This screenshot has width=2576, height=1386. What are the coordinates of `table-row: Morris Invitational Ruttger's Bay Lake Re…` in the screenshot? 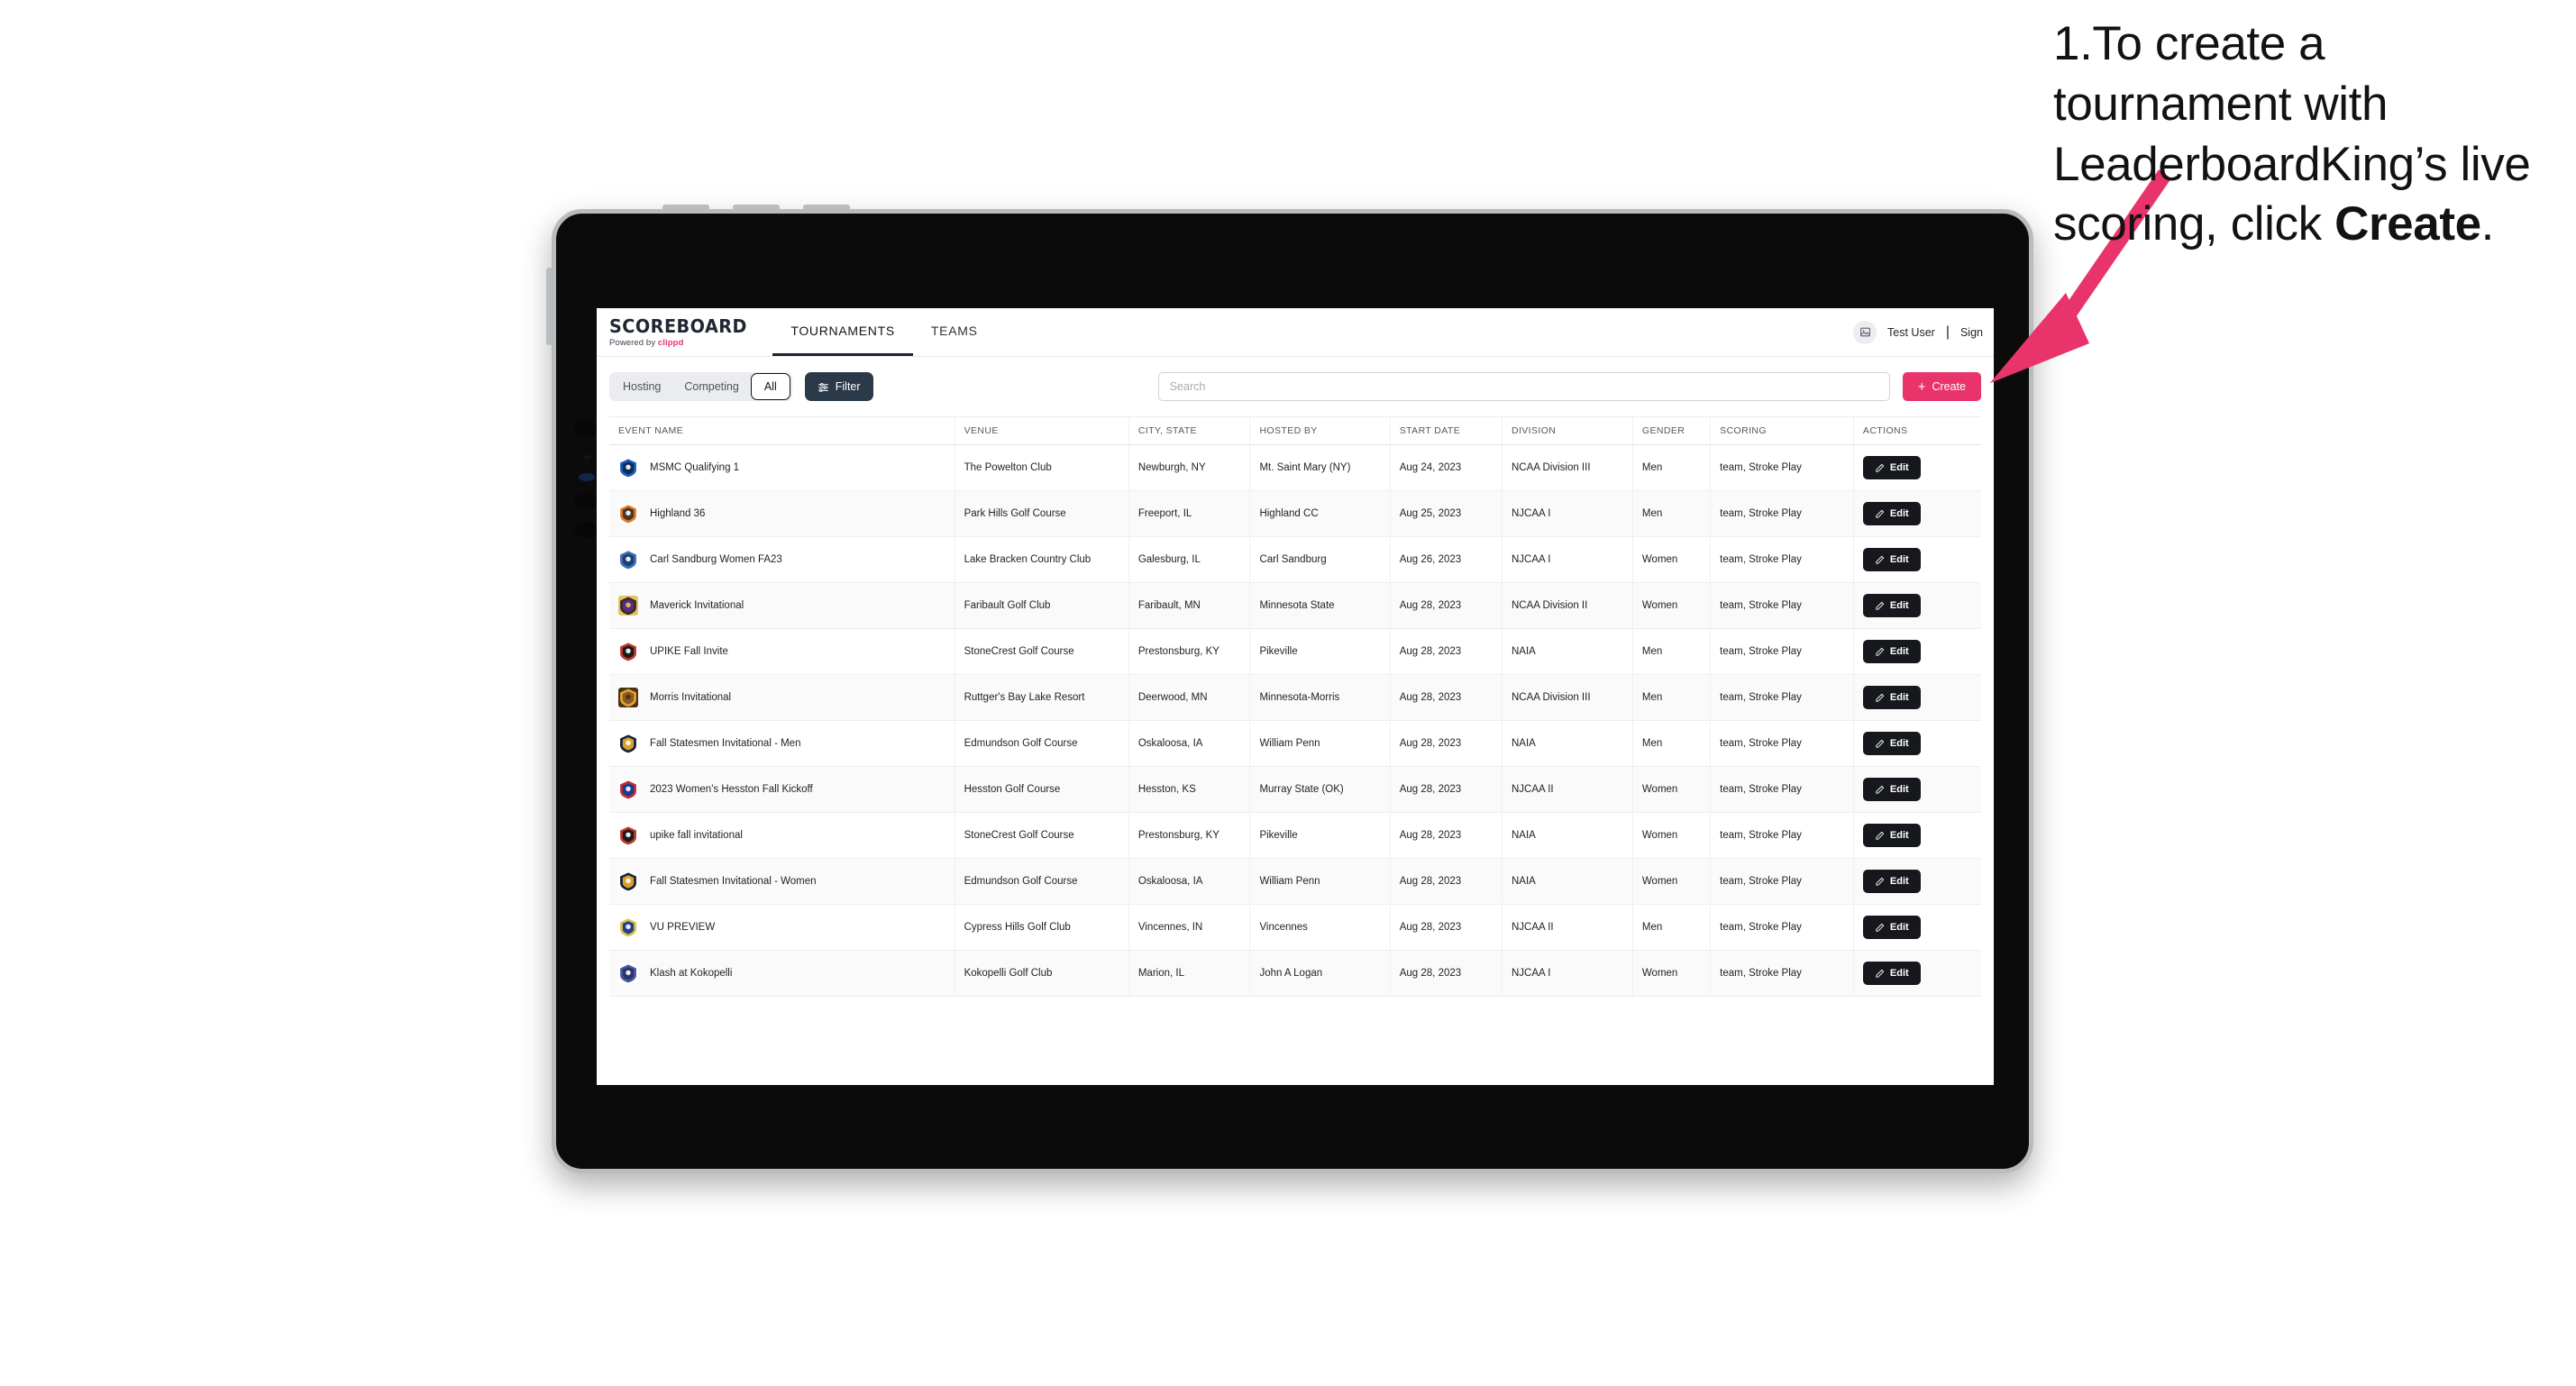 It's located at (1295, 697).